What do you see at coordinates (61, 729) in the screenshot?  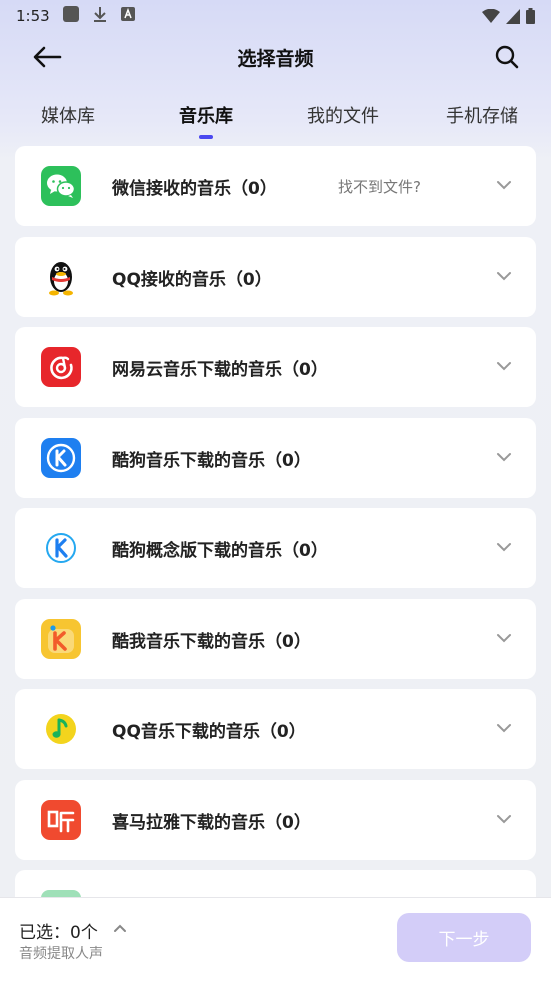 I see `qq-music-icon` at bounding box center [61, 729].